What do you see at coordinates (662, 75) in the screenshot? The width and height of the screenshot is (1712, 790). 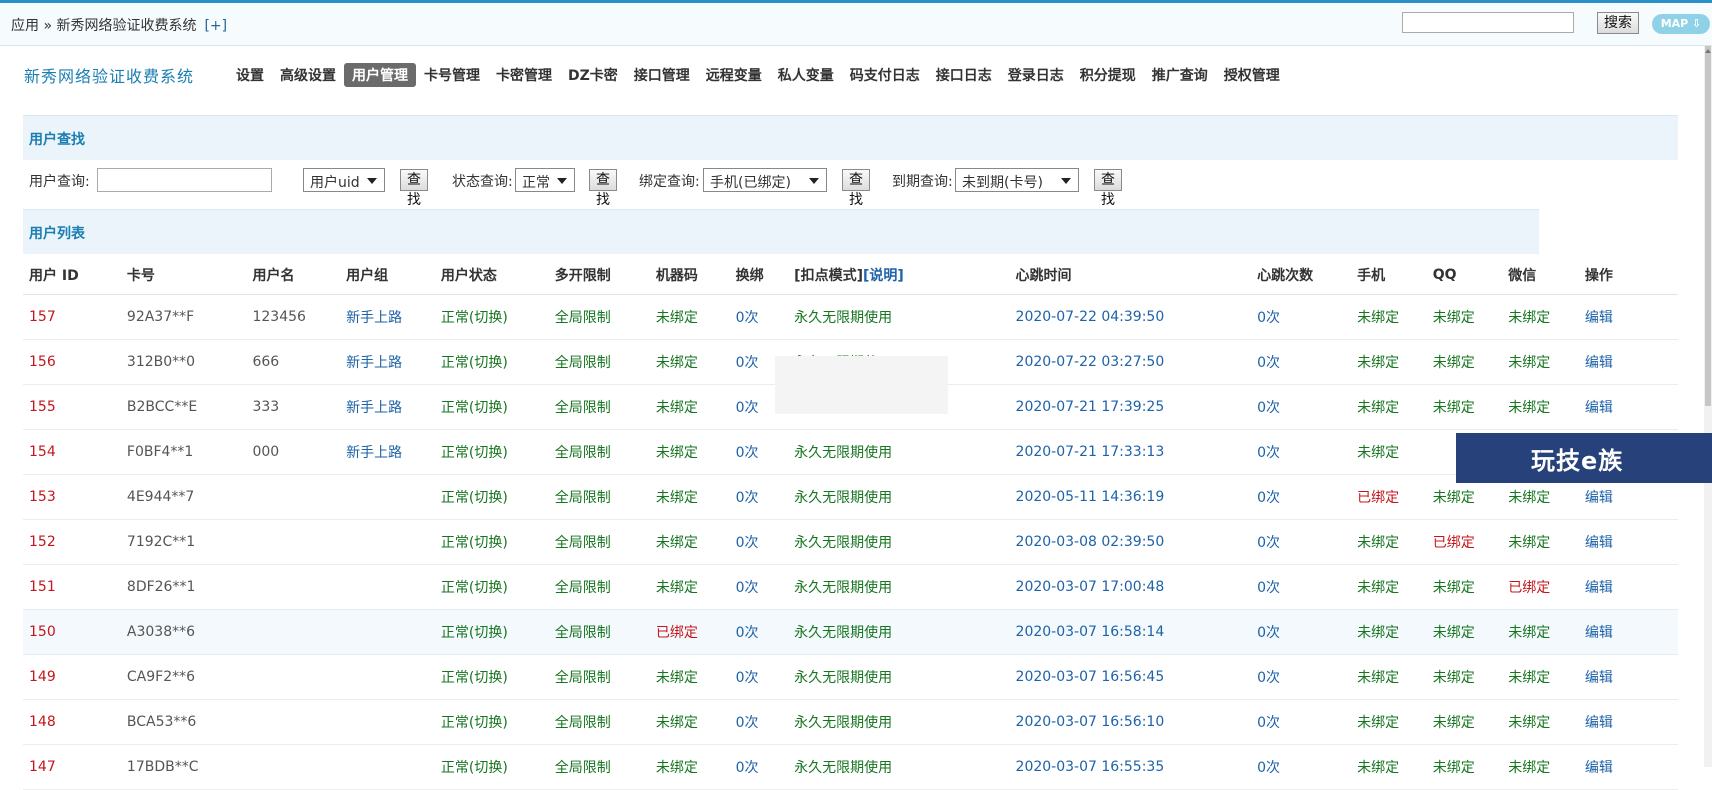 I see `nav-item: 接口管理` at bounding box center [662, 75].